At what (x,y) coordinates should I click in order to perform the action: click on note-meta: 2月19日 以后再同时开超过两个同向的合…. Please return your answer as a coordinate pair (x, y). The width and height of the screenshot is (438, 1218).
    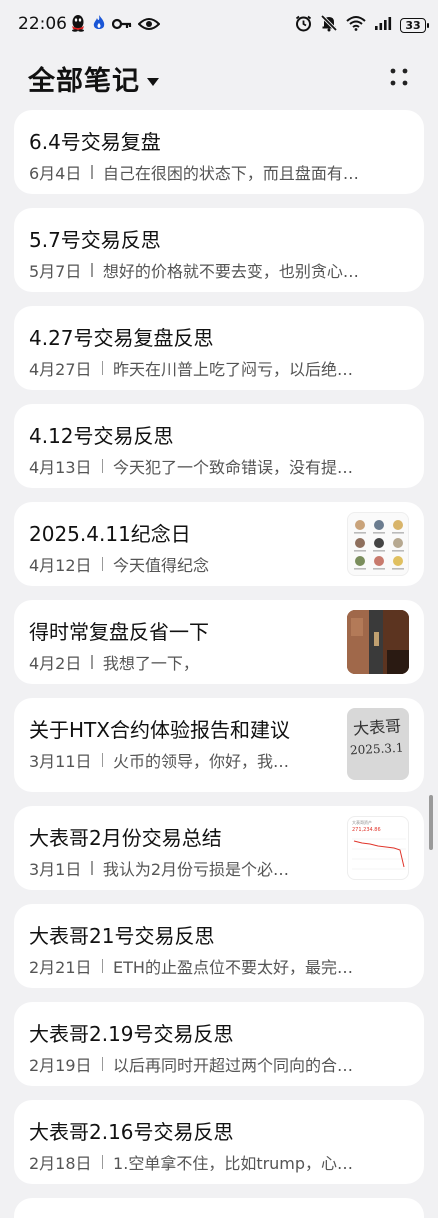
    Looking at the image, I should click on (191, 1064).